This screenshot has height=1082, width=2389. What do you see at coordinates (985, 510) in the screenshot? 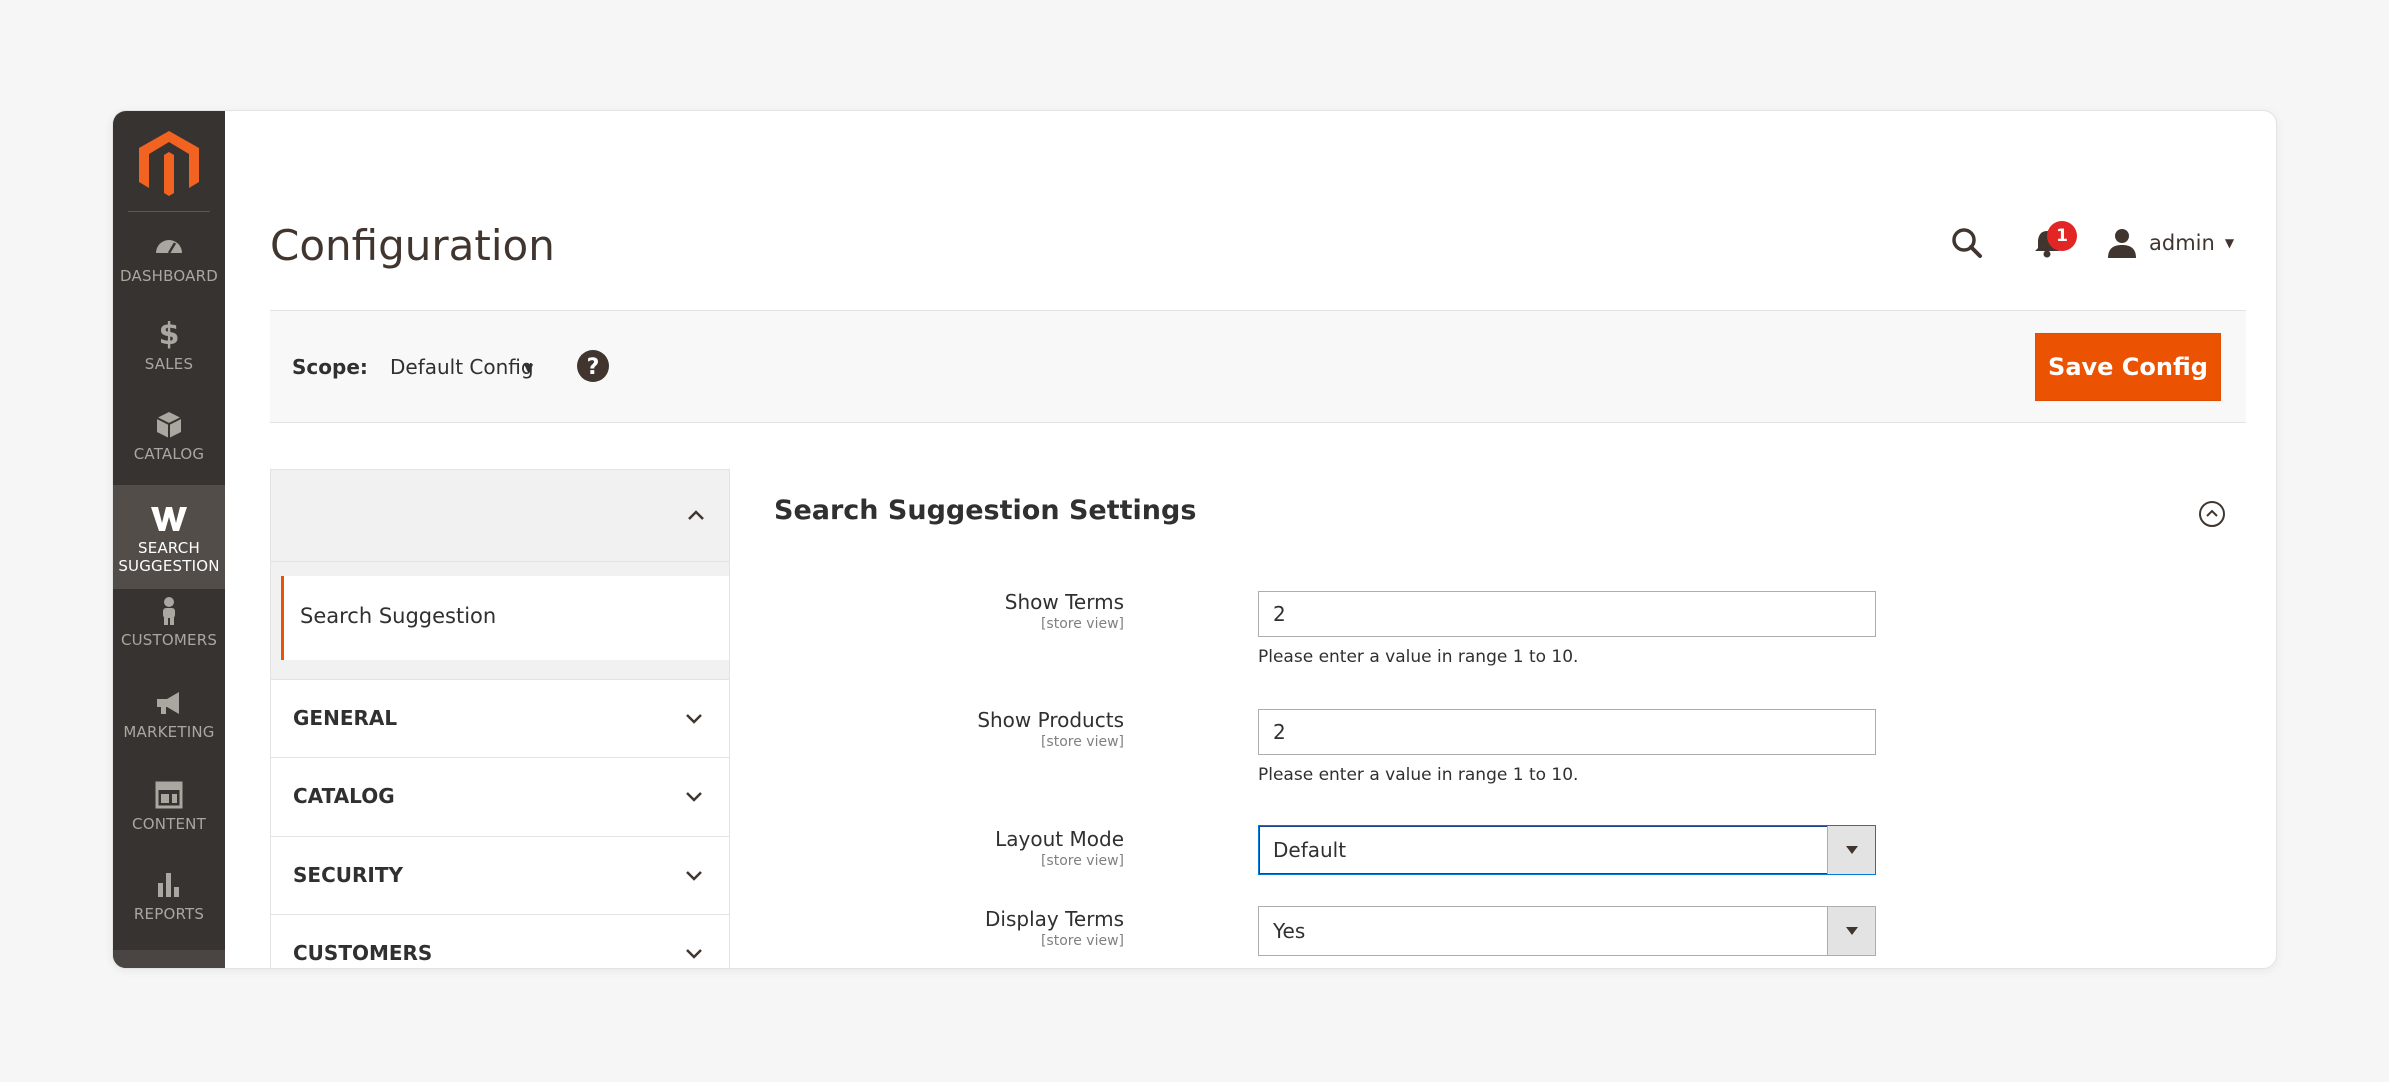
I see `section-title: Search Suggestion Settings` at bounding box center [985, 510].